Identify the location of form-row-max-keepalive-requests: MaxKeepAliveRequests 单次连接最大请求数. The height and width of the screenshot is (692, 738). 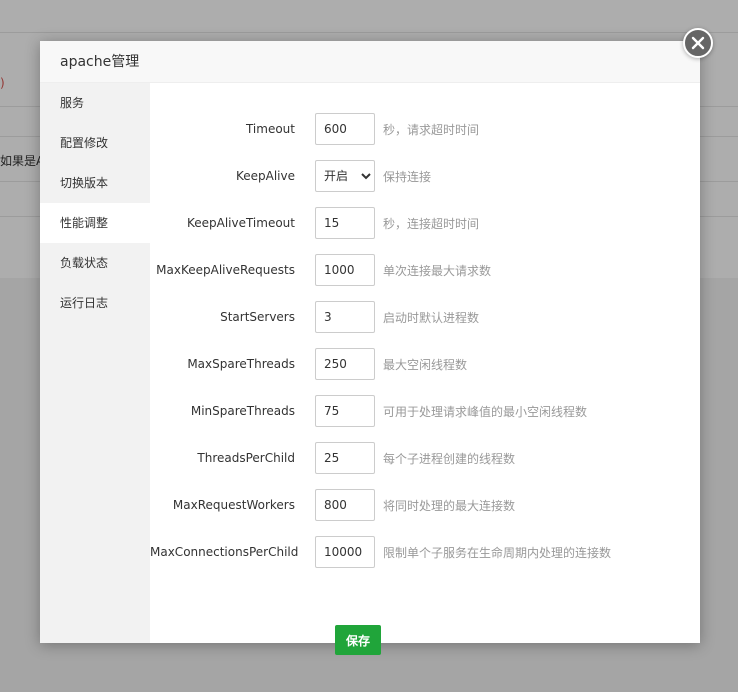
(425, 270).